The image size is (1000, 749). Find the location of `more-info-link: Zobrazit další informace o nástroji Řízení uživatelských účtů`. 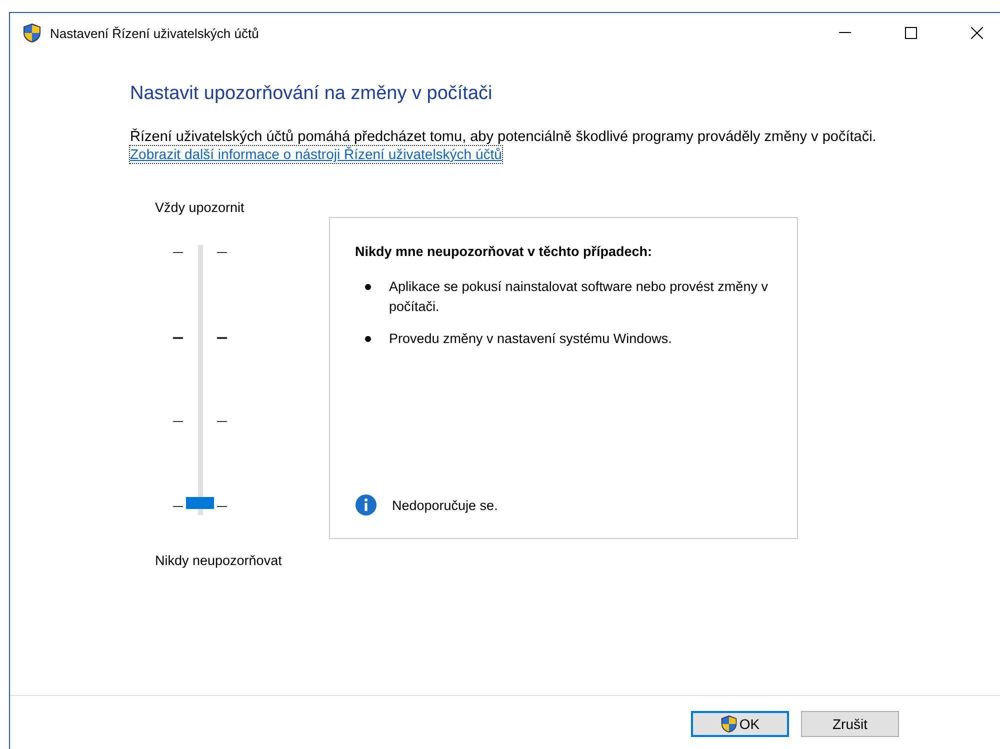

more-info-link: Zobrazit další informace o nástroji Řízení uživatelských účtů is located at coordinates (316, 154).